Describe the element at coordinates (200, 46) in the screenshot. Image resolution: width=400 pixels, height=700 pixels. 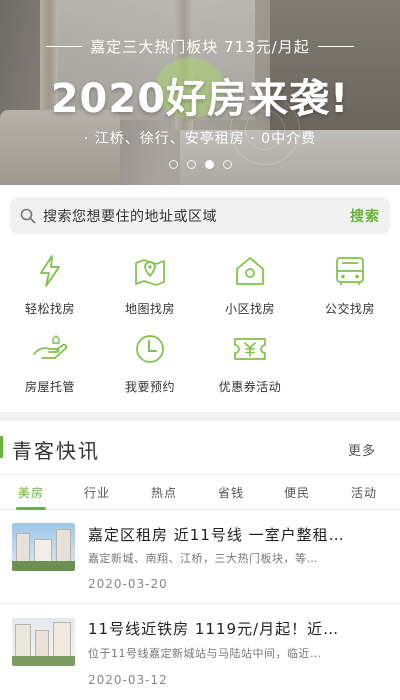
I see `banner-subtitle: 嘉定三大热门板块 713元/月起` at that location.